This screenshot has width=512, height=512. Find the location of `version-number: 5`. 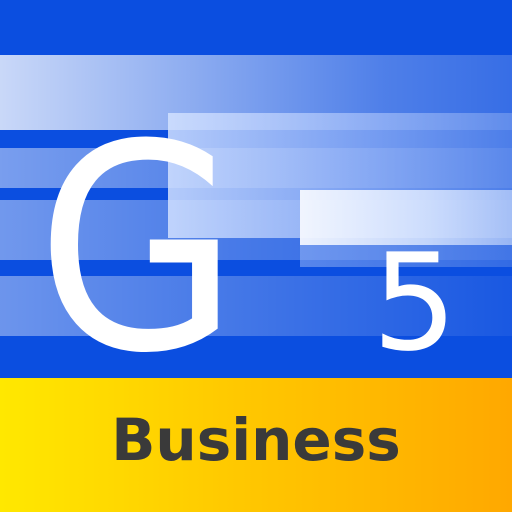

version-number: 5 is located at coordinates (415, 301).